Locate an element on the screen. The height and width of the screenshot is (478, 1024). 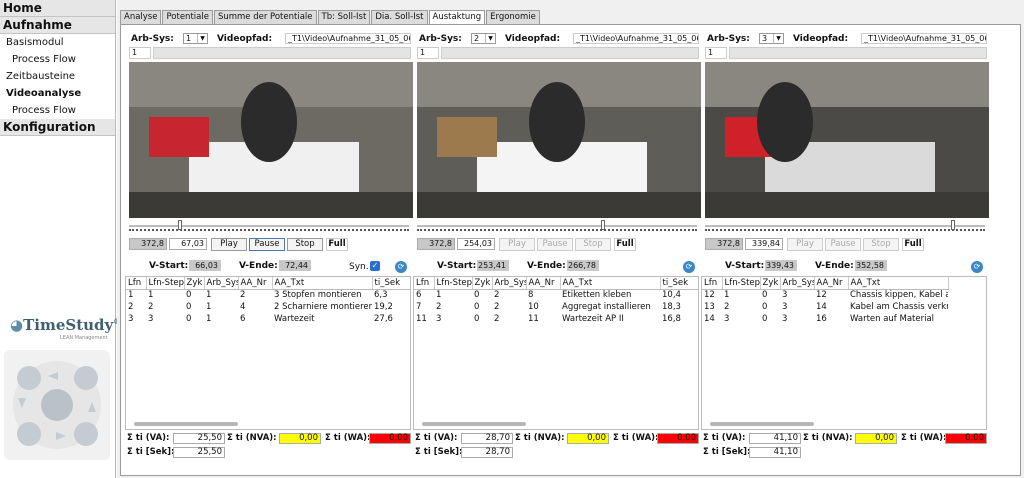
nav-item-videoanalyse: Videoanalyse is located at coordinates (57, 93).